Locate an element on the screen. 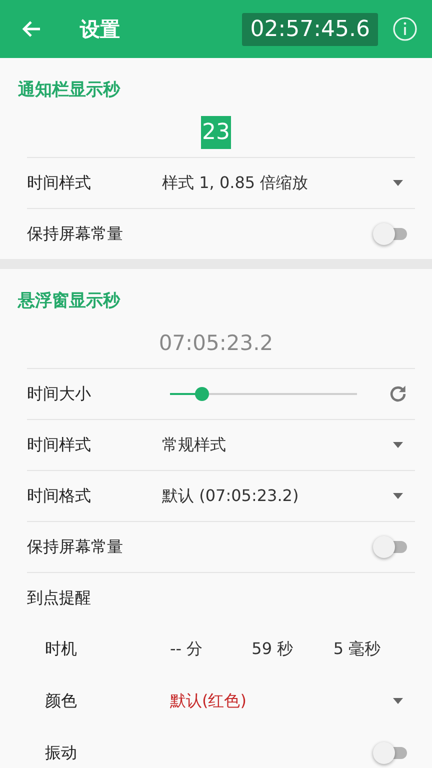 The width and height of the screenshot is (432, 768). dropdown-row: 颜色 默认(红色) is located at coordinates (221, 701).